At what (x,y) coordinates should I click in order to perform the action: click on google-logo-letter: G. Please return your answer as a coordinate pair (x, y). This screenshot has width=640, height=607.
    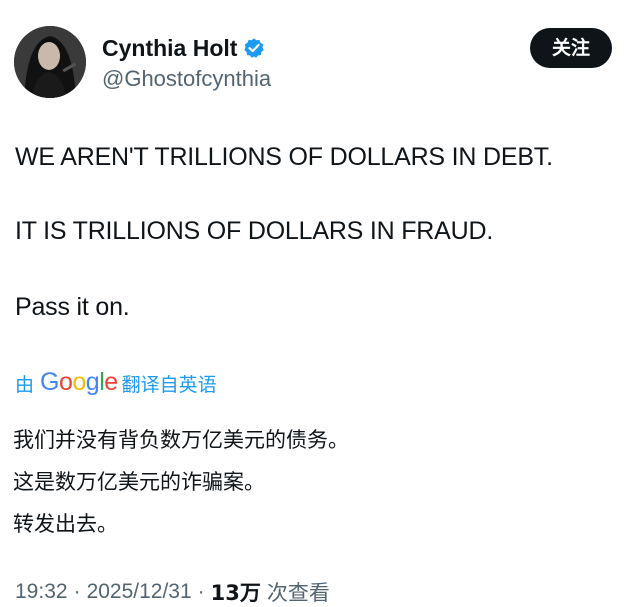
    Looking at the image, I should click on (49, 381).